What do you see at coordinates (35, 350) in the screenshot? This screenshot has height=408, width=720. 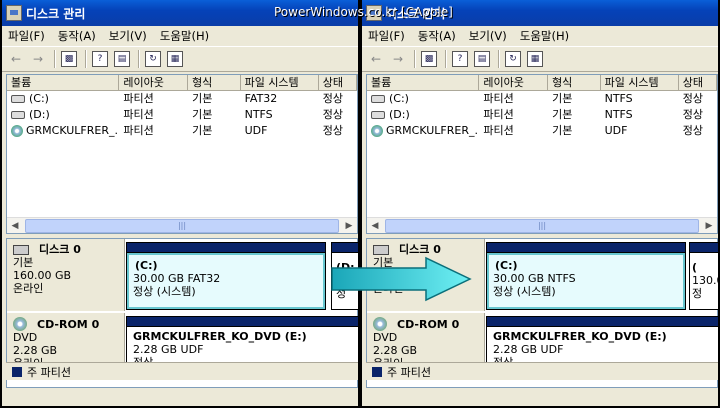 I see `disk-size: 2.28 GB` at bounding box center [35, 350].